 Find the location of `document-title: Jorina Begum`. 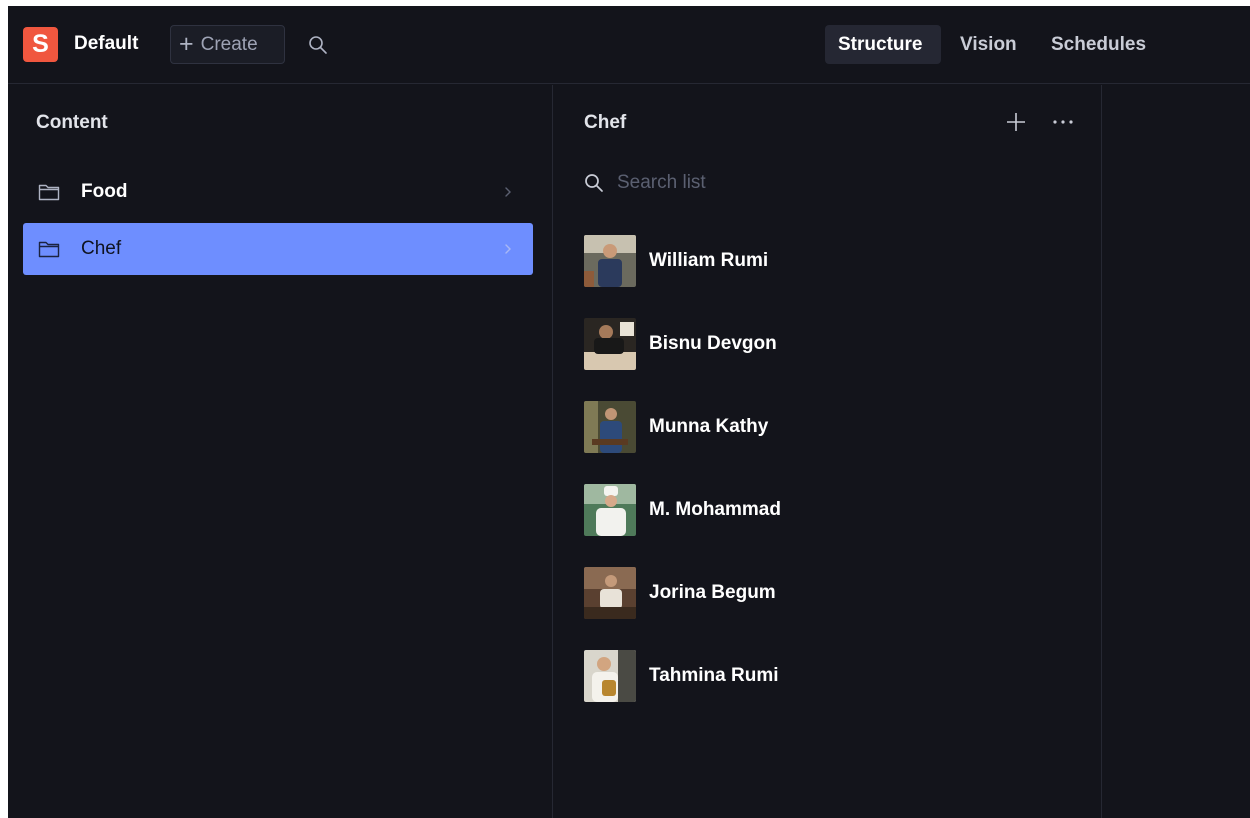

document-title: Jorina Begum is located at coordinates (712, 592).